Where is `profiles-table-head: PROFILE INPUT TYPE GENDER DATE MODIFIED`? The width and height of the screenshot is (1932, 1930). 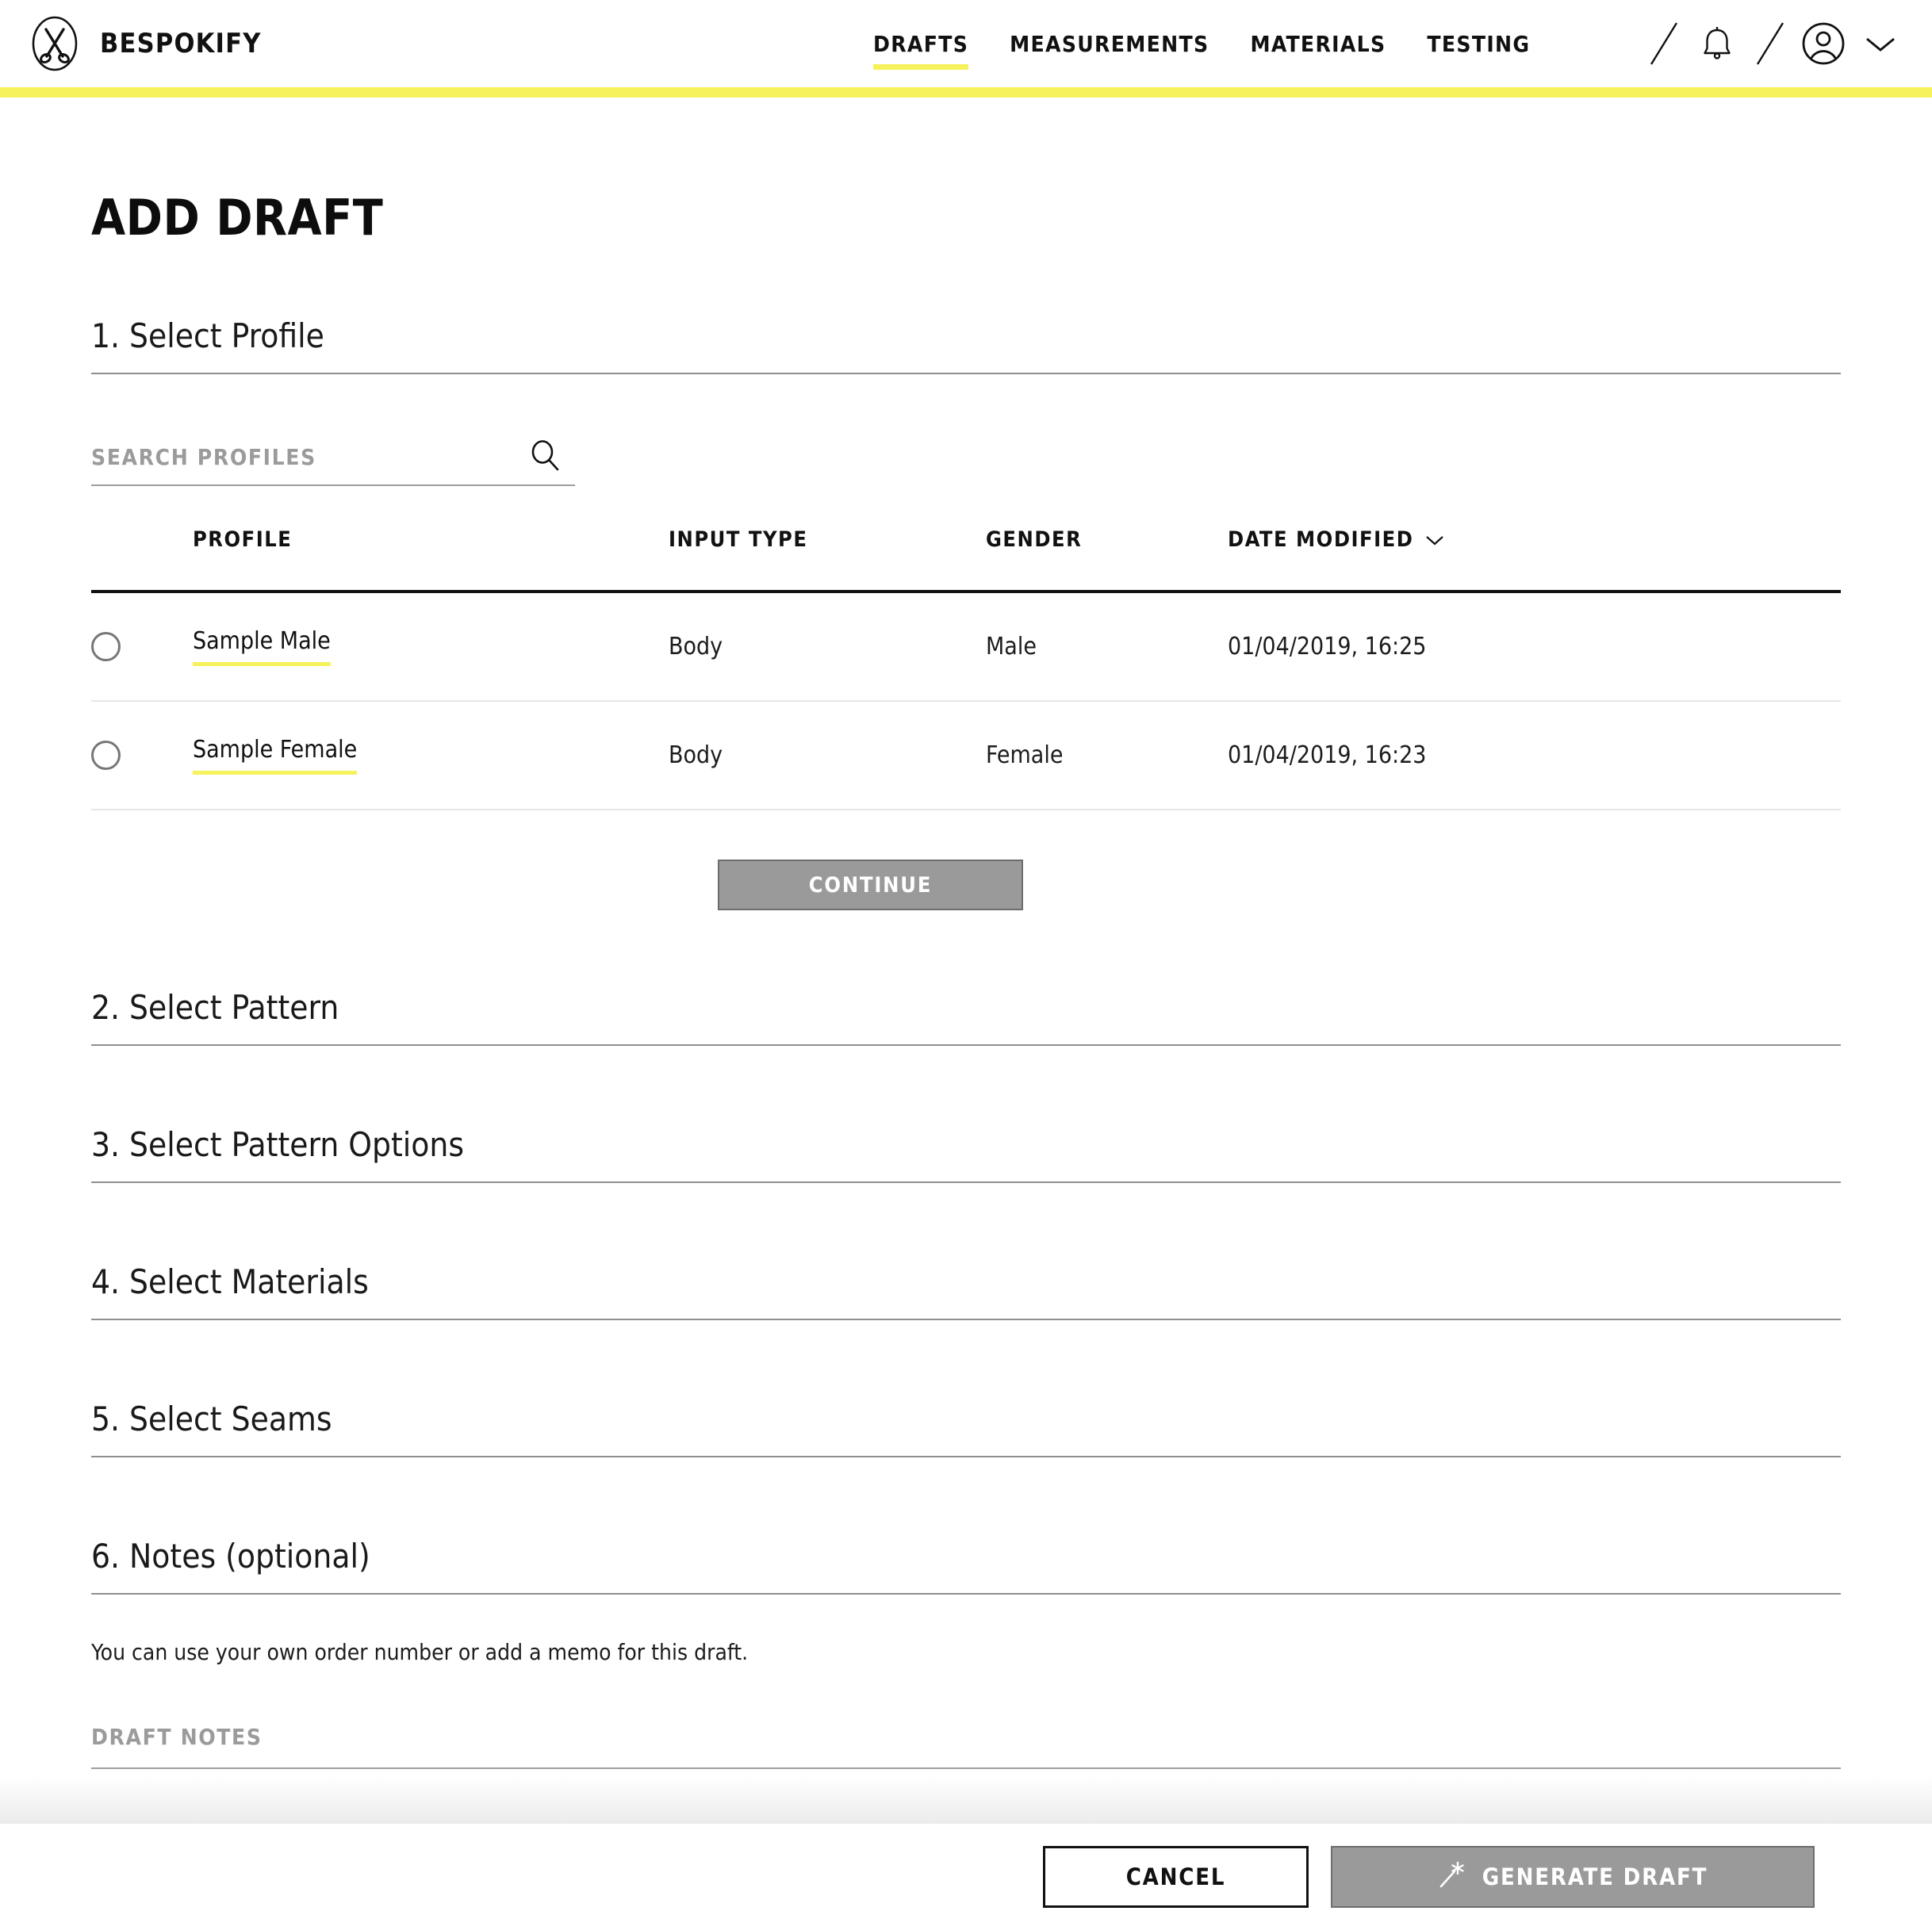
profiles-table-head: PROFILE INPUT TYPE GENDER DATE MODIFIED is located at coordinates (966, 559).